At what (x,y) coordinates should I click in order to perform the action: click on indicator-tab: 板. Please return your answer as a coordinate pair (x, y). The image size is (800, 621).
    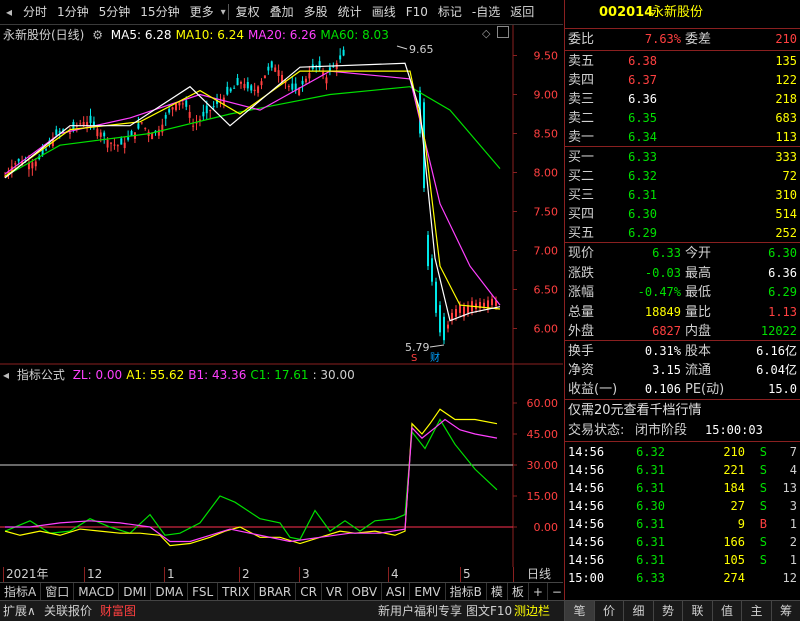
    Looking at the image, I should click on (518, 592).